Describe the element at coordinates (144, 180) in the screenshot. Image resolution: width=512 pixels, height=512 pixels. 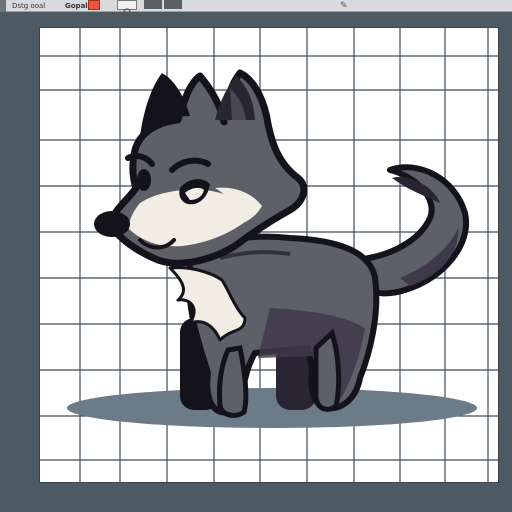
I see `eye-left` at that location.